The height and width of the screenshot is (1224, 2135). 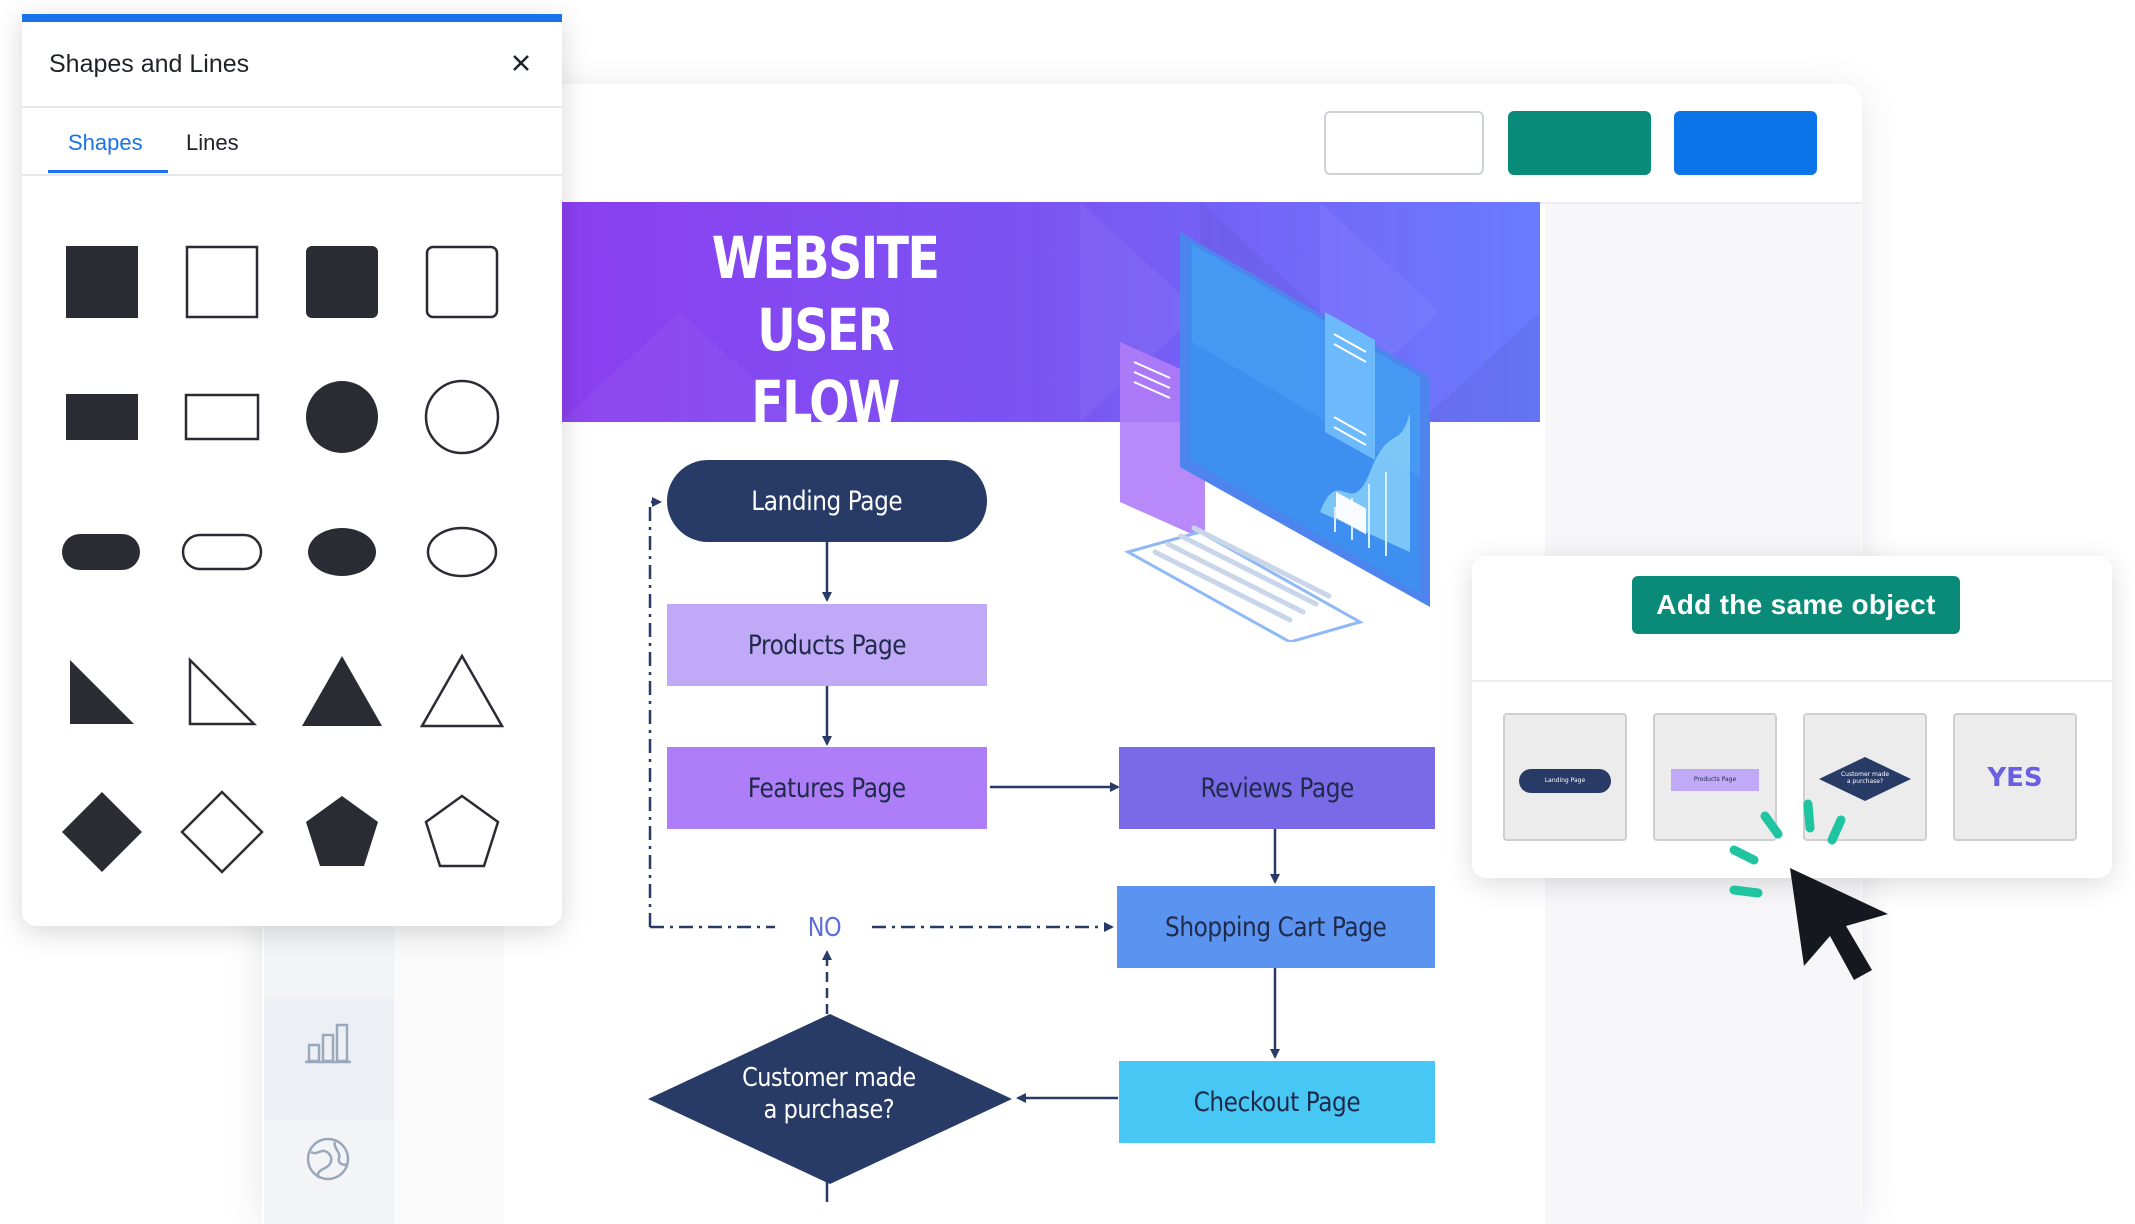 What do you see at coordinates (1276, 927) in the screenshot?
I see `node-shopping-cart-page: Shopping Cart Page` at bounding box center [1276, 927].